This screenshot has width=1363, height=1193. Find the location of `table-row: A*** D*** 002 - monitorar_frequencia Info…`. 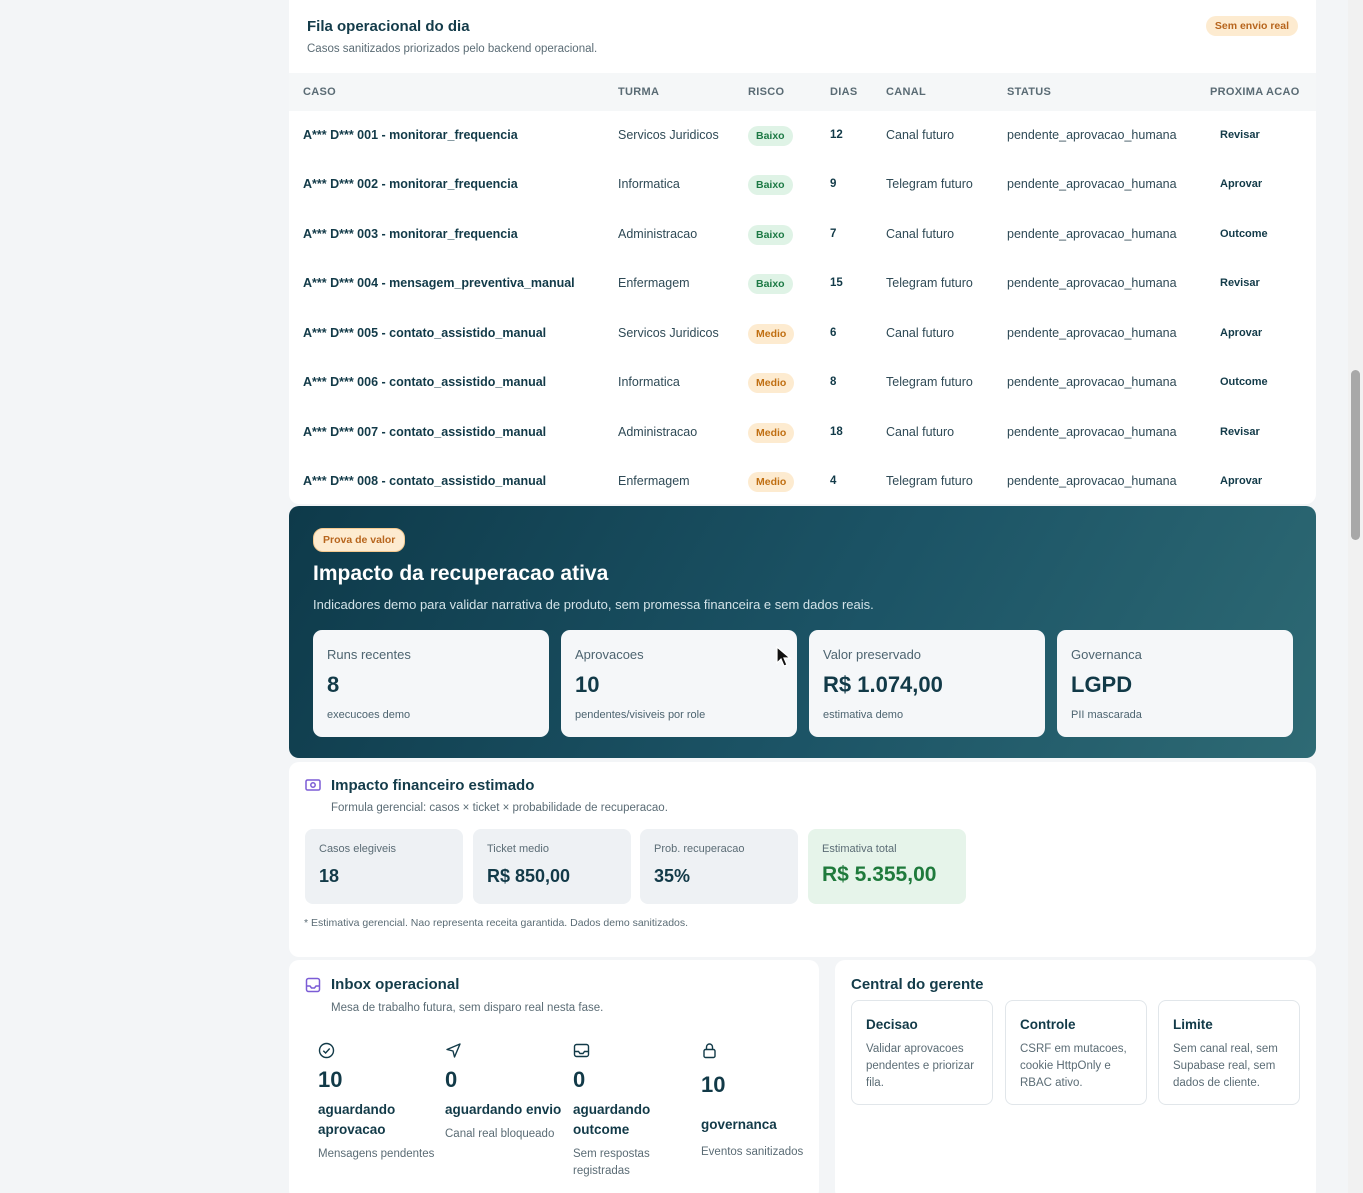

table-row: A*** D*** 002 - monitorar_frequencia Info… is located at coordinates (802, 183).